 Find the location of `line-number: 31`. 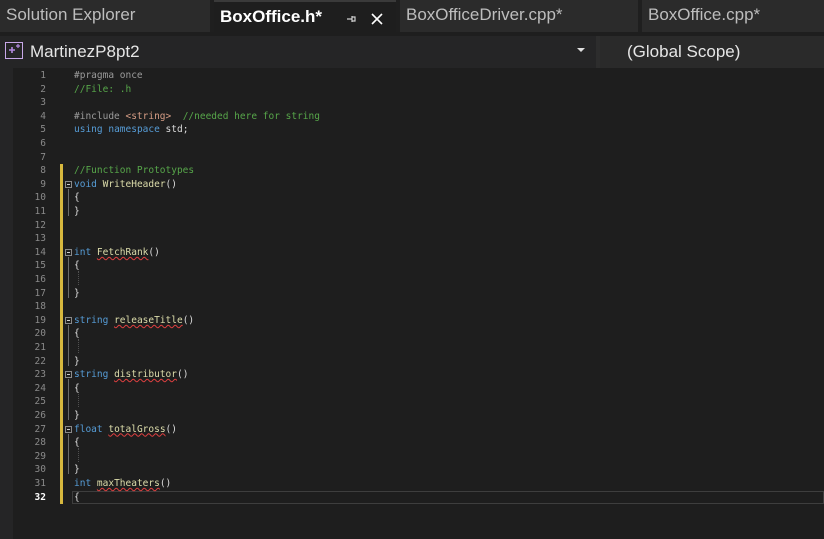

line-number: 31 is located at coordinates (40, 483).